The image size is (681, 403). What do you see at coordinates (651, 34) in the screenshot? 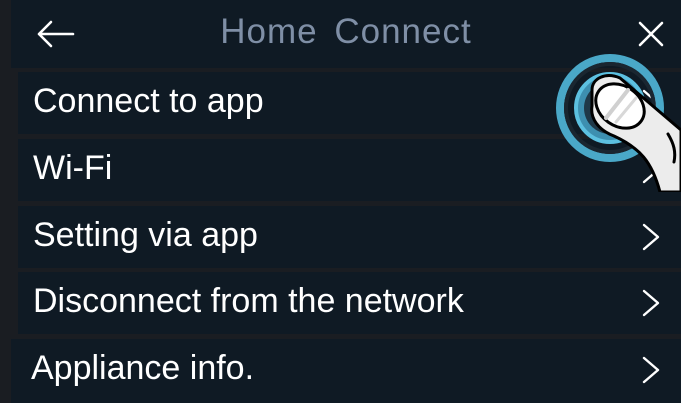
I see `close-icon` at bounding box center [651, 34].